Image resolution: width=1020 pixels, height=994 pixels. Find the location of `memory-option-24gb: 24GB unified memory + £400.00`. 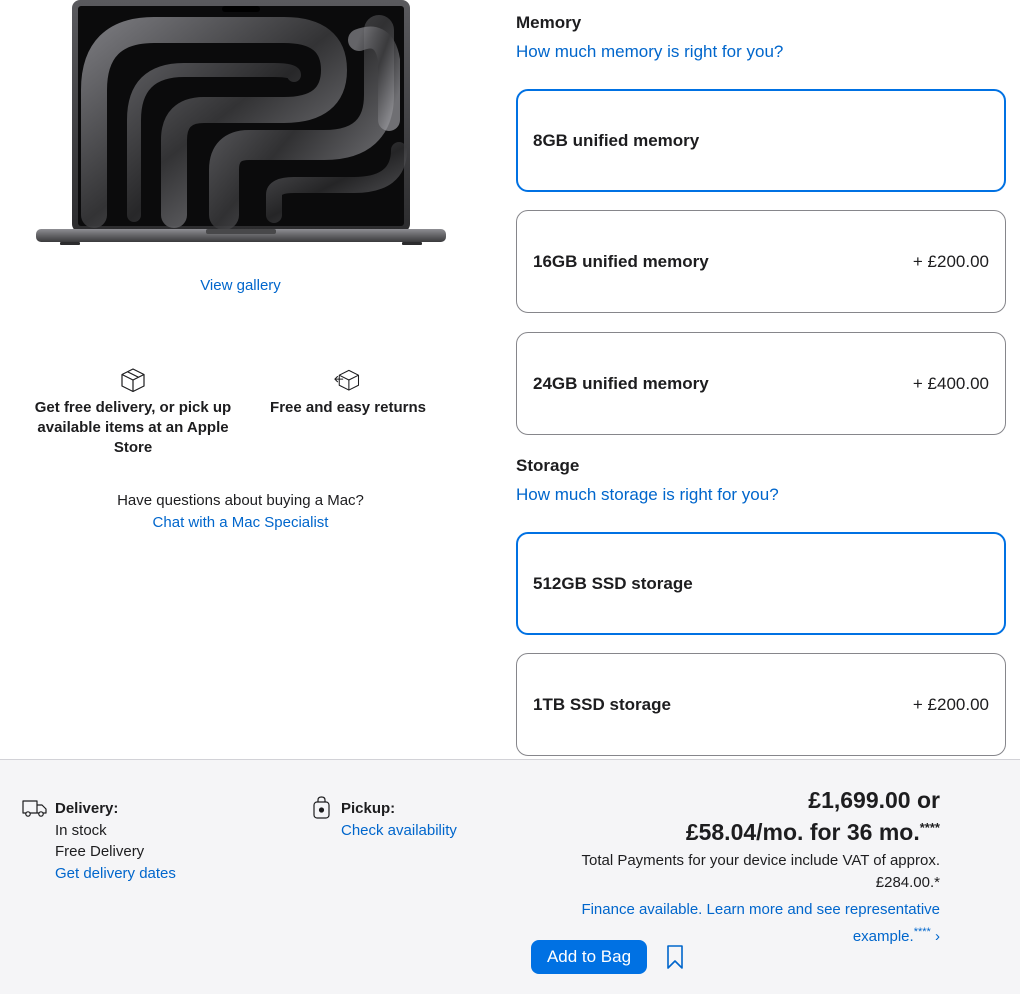

memory-option-24gb: 24GB unified memory + £400.00 is located at coordinates (761, 383).